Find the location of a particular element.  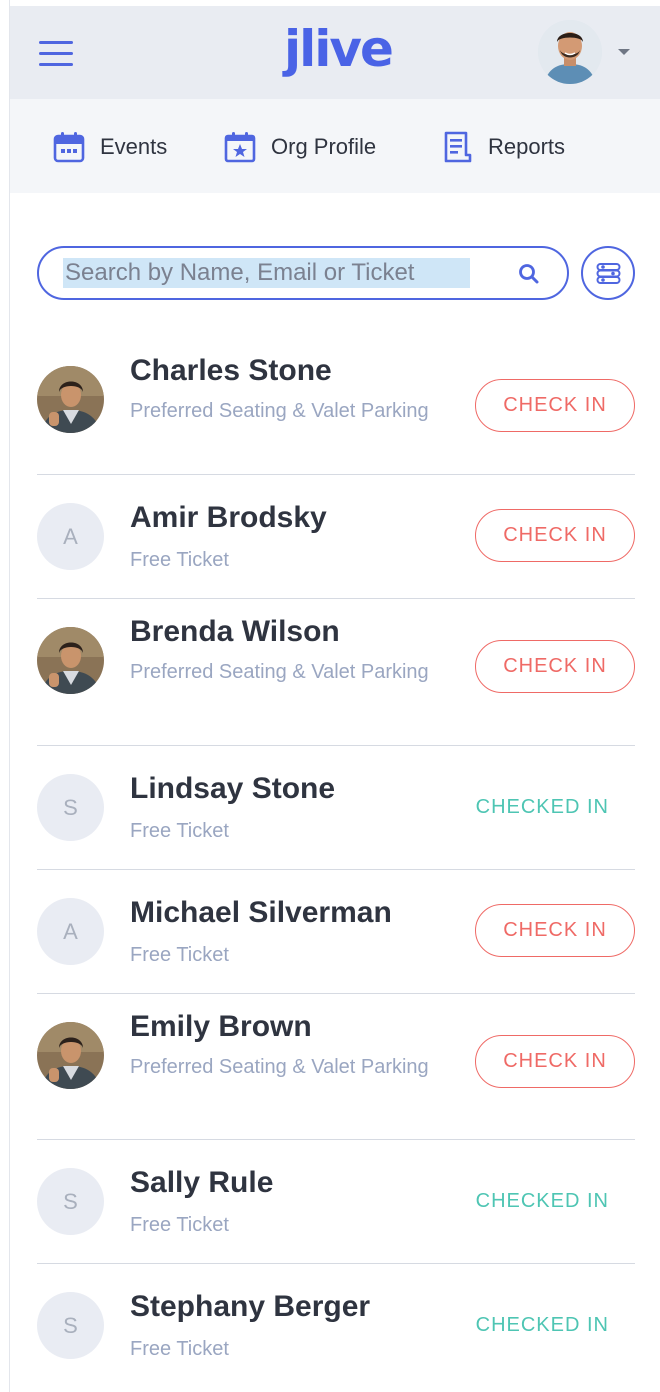

user-avatar is located at coordinates (570, 52).